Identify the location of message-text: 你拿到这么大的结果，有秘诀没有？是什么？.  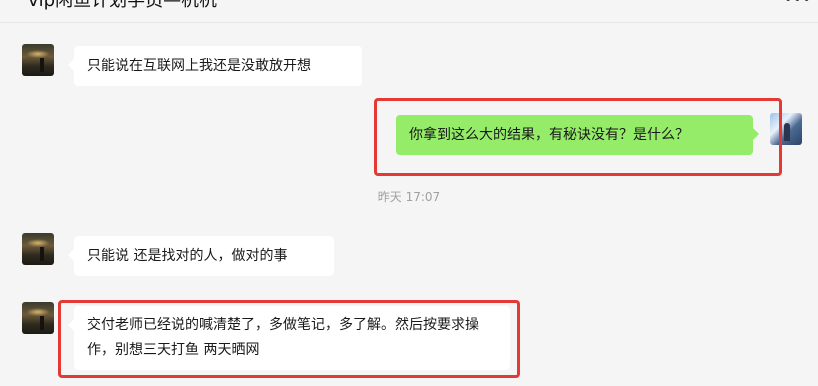
(549, 135).